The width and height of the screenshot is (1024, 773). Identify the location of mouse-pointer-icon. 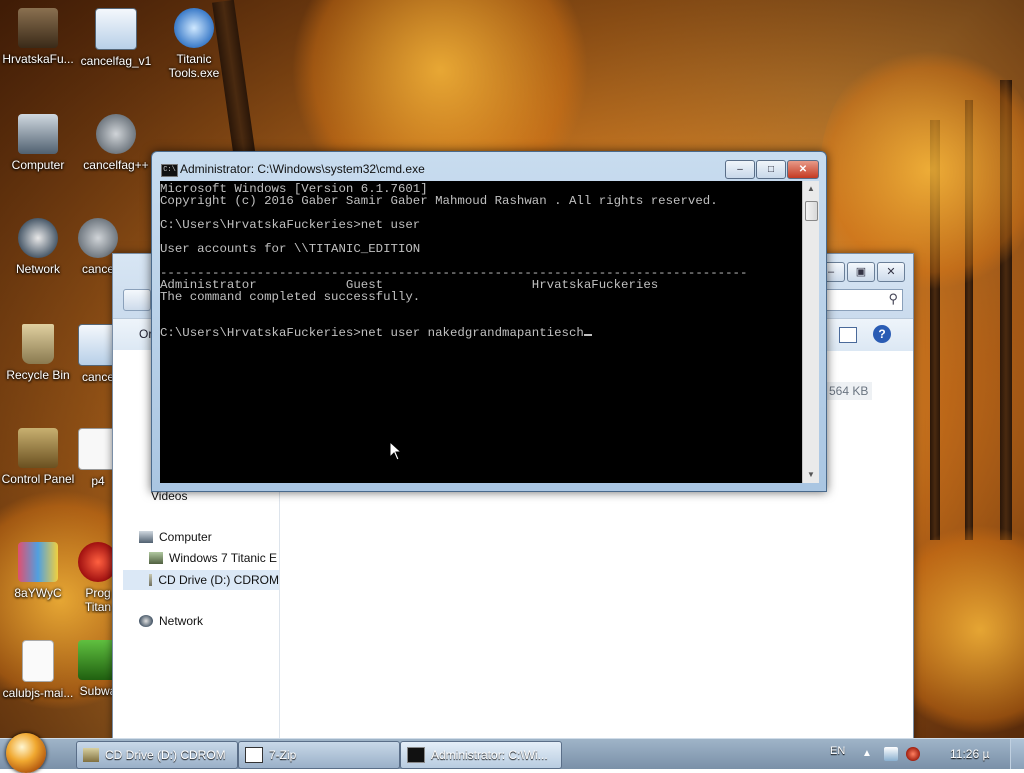
(396, 451).